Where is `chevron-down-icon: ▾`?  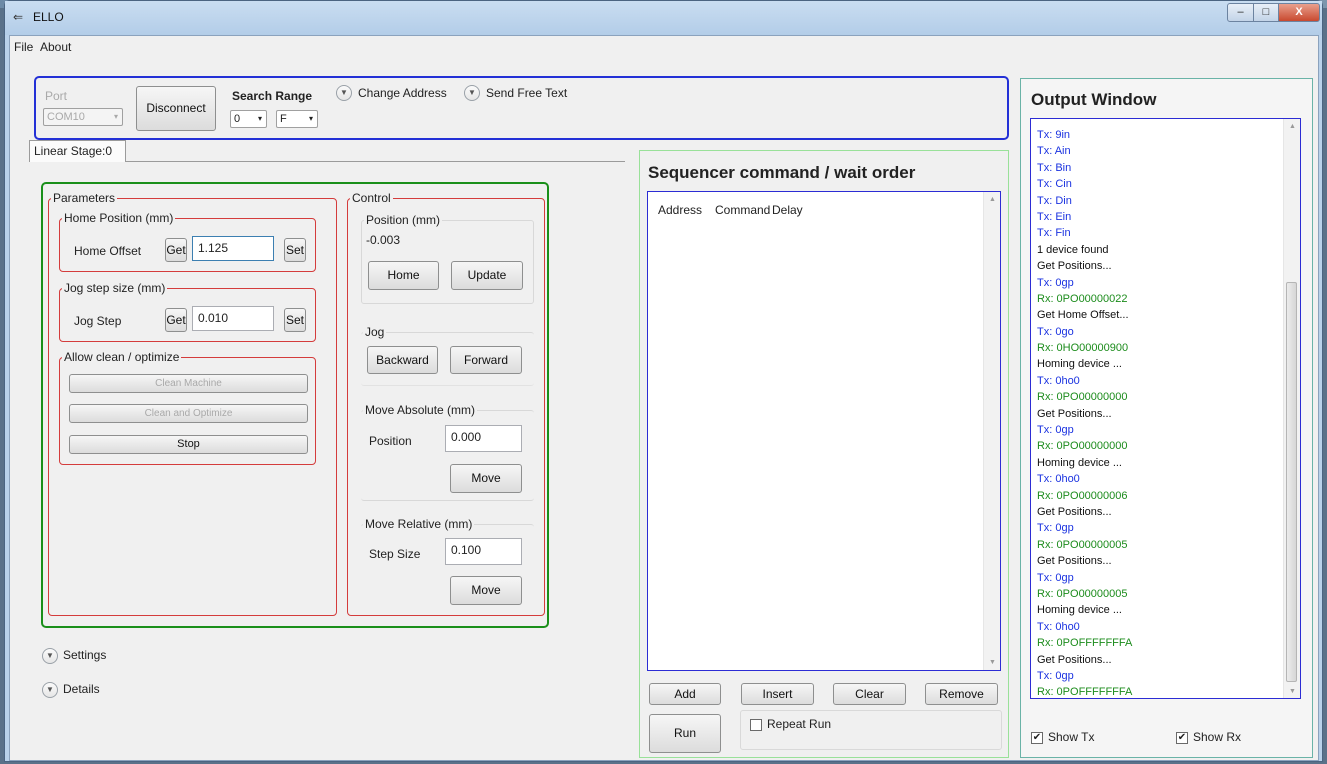
chevron-down-icon: ▾ is located at coordinates (259, 118).